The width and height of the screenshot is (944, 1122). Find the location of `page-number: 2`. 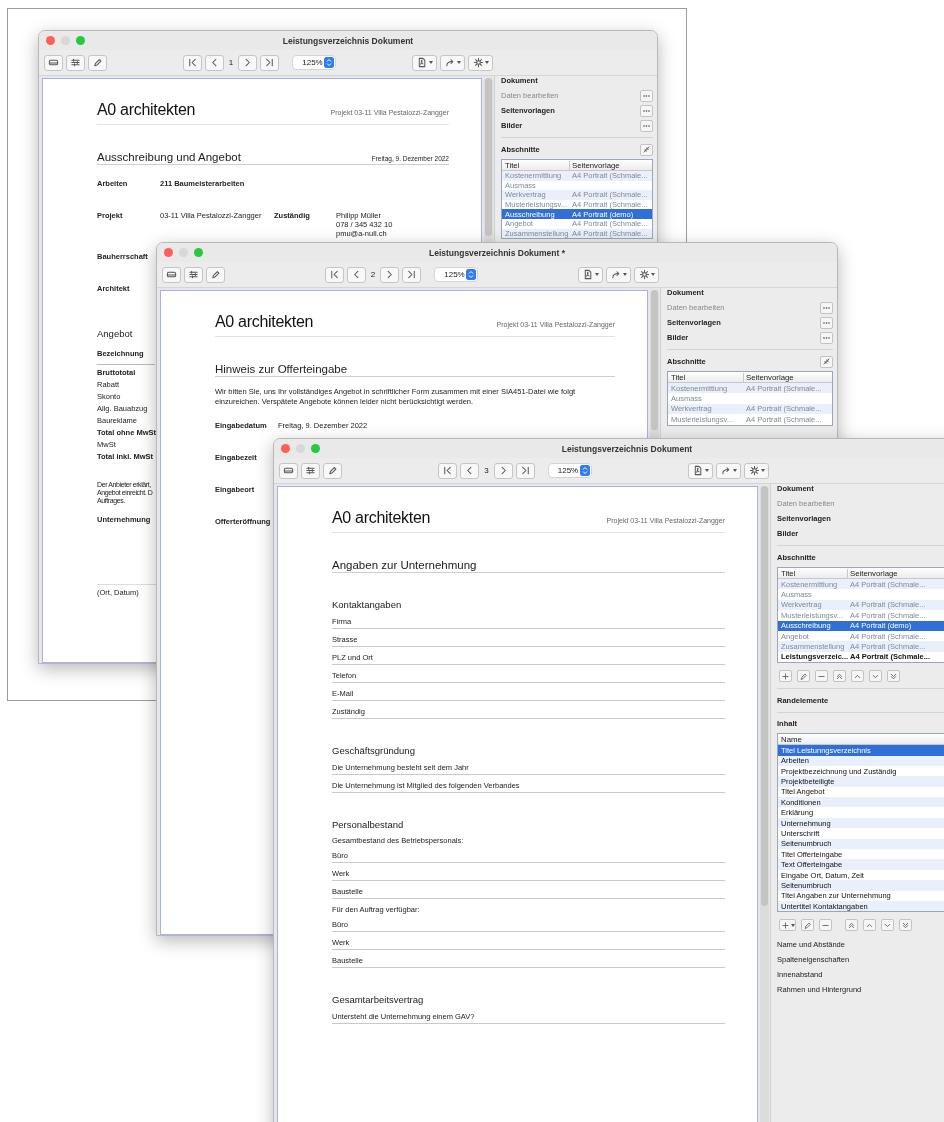

page-number: 2 is located at coordinates (373, 274).